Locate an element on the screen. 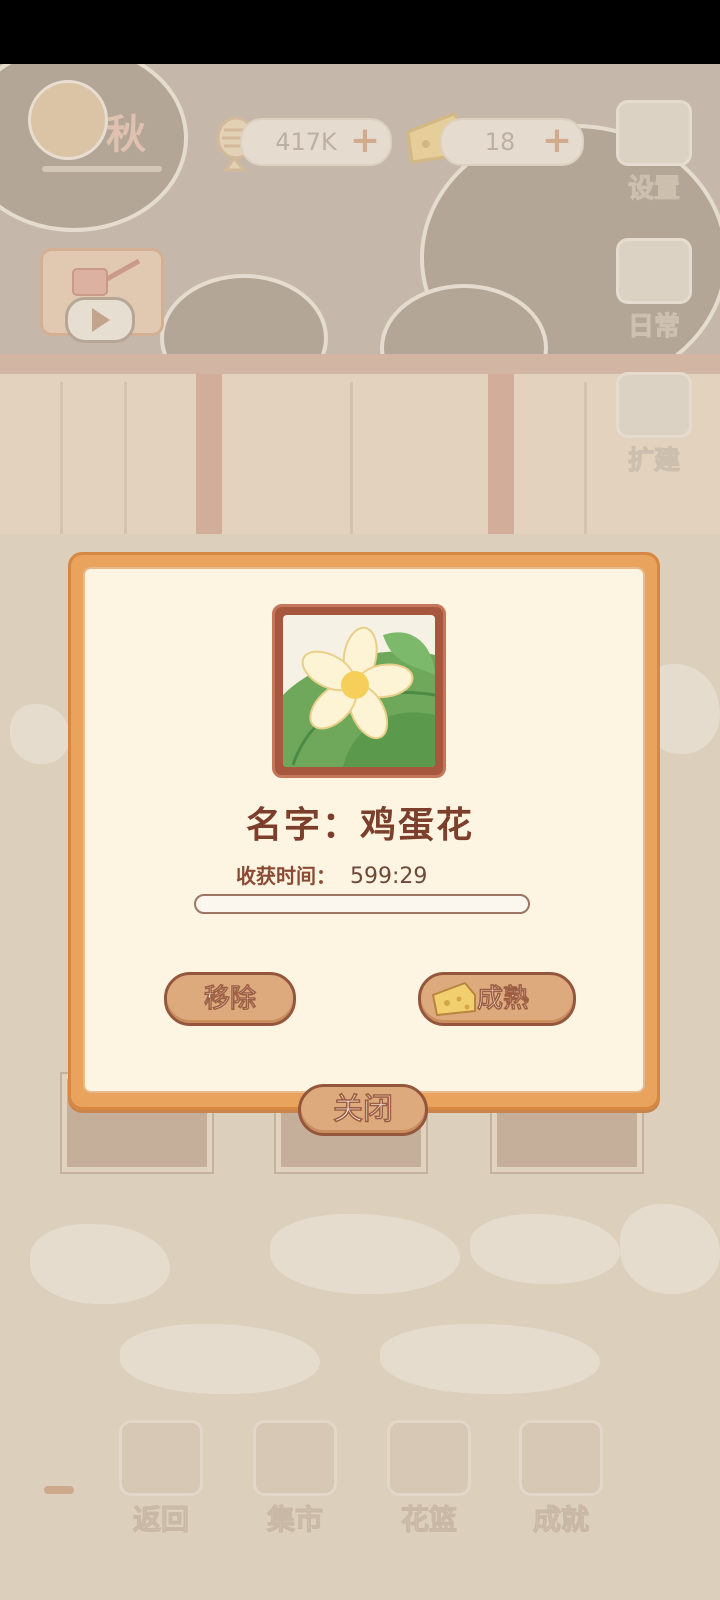 The height and width of the screenshot is (1600, 720). plant-name: 名字：鸡蛋花 is located at coordinates (359, 825).